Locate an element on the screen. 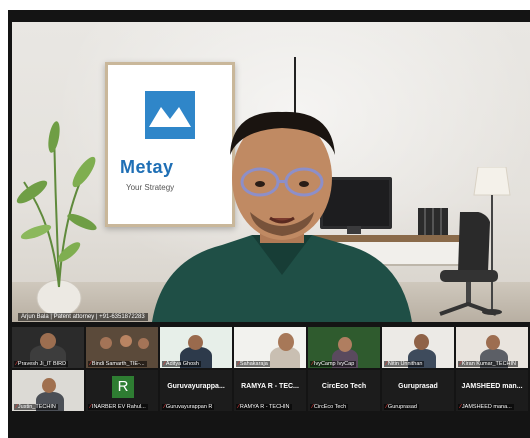 The width and height of the screenshot is (530, 438). participant-label: ⁄Aditya Ghosh is located at coordinates (181, 364).